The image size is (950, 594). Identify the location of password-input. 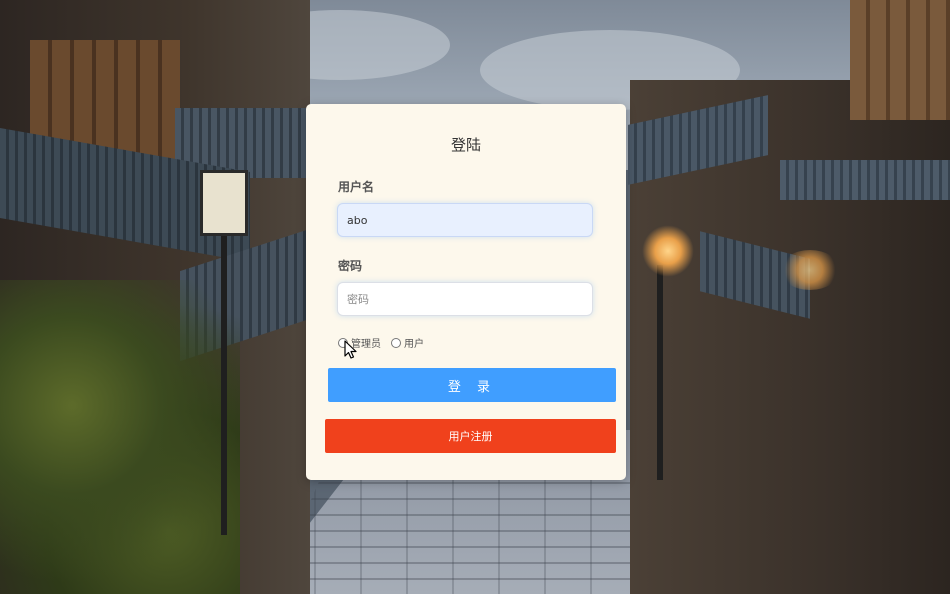
(465, 299).